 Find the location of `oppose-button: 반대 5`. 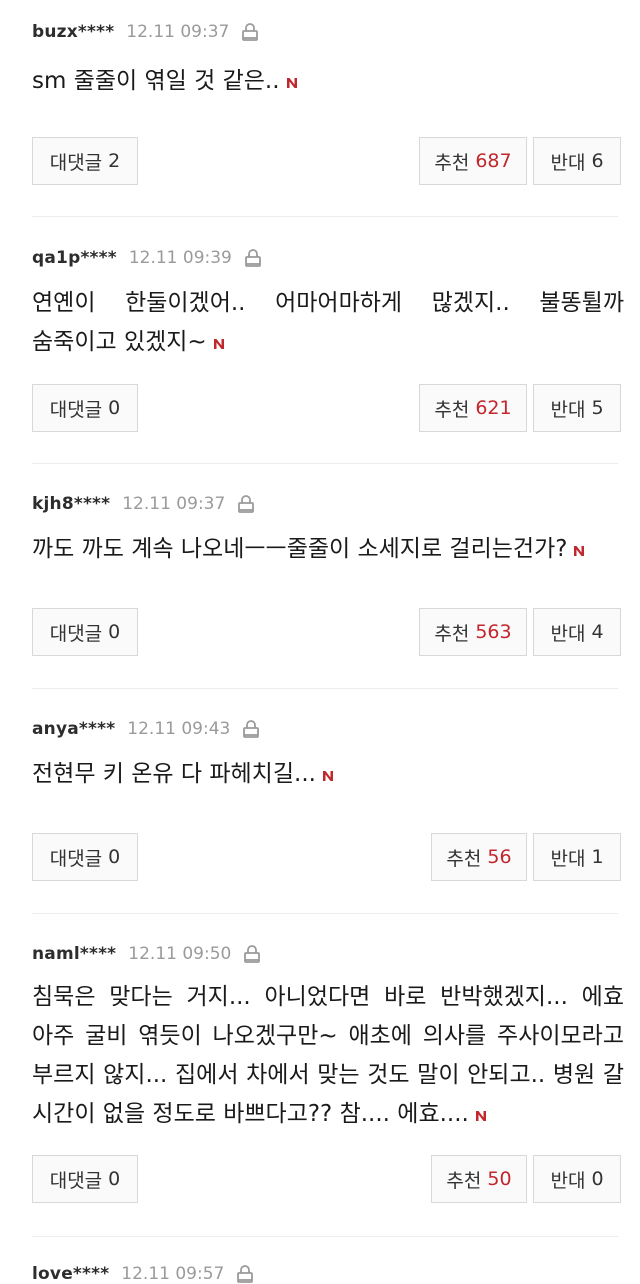

oppose-button: 반대 5 is located at coordinates (577, 408).